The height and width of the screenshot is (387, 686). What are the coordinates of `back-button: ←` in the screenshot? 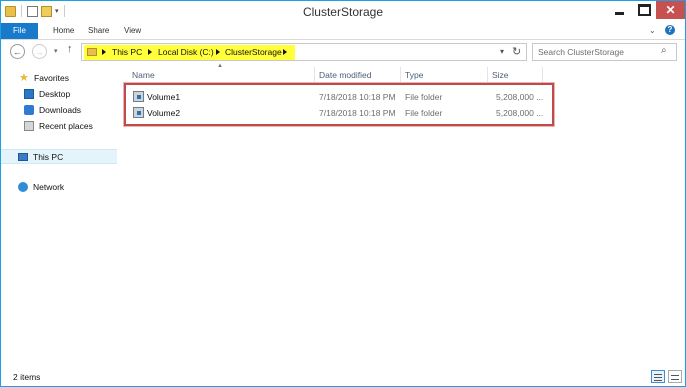 It's located at (17, 51).